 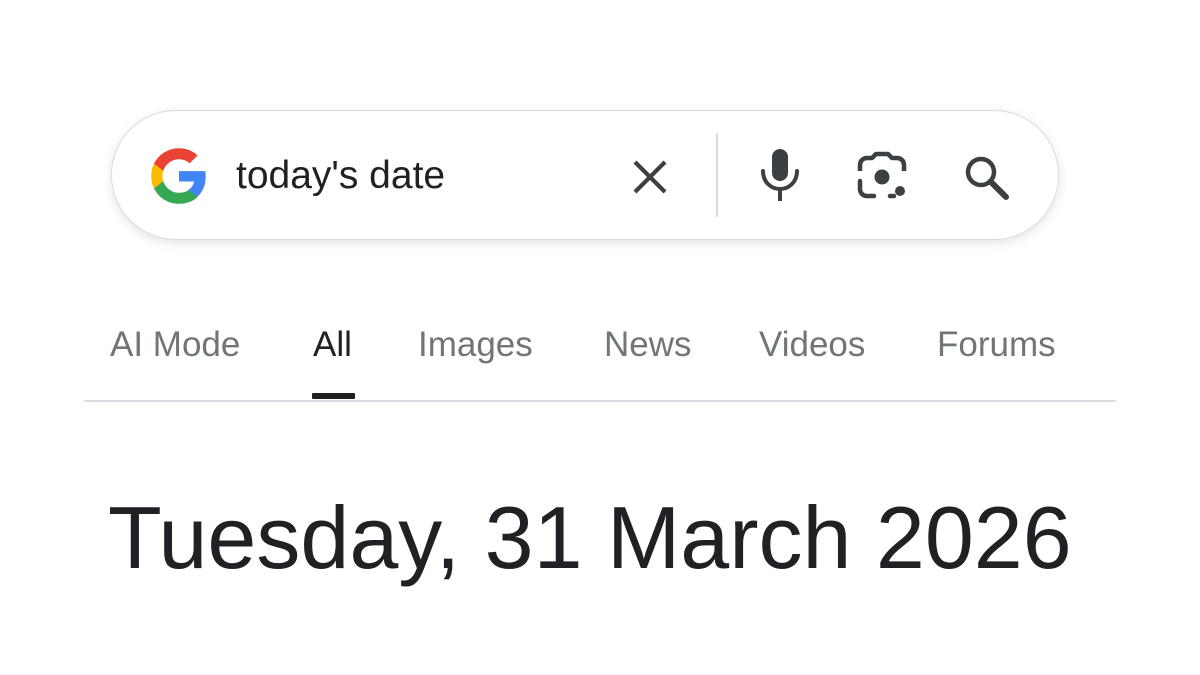 I want to click on date-answer: Tuesday, 31 March 2026, so click(x=590, y=537).